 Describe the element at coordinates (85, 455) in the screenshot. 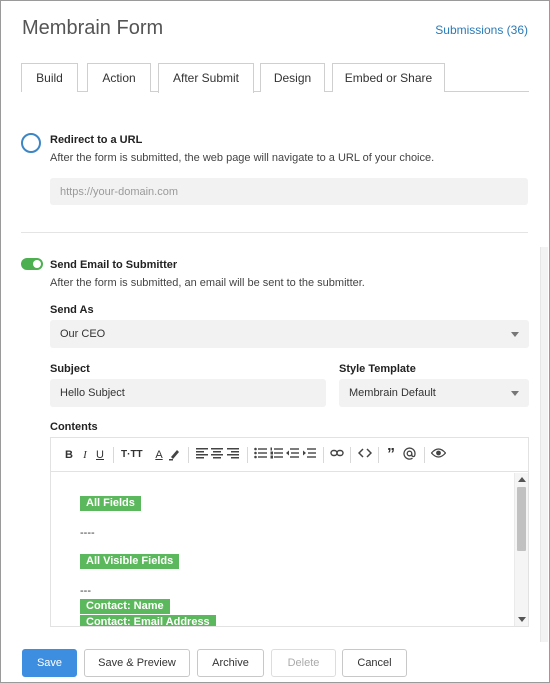

I see `italic-button: I` at that location.